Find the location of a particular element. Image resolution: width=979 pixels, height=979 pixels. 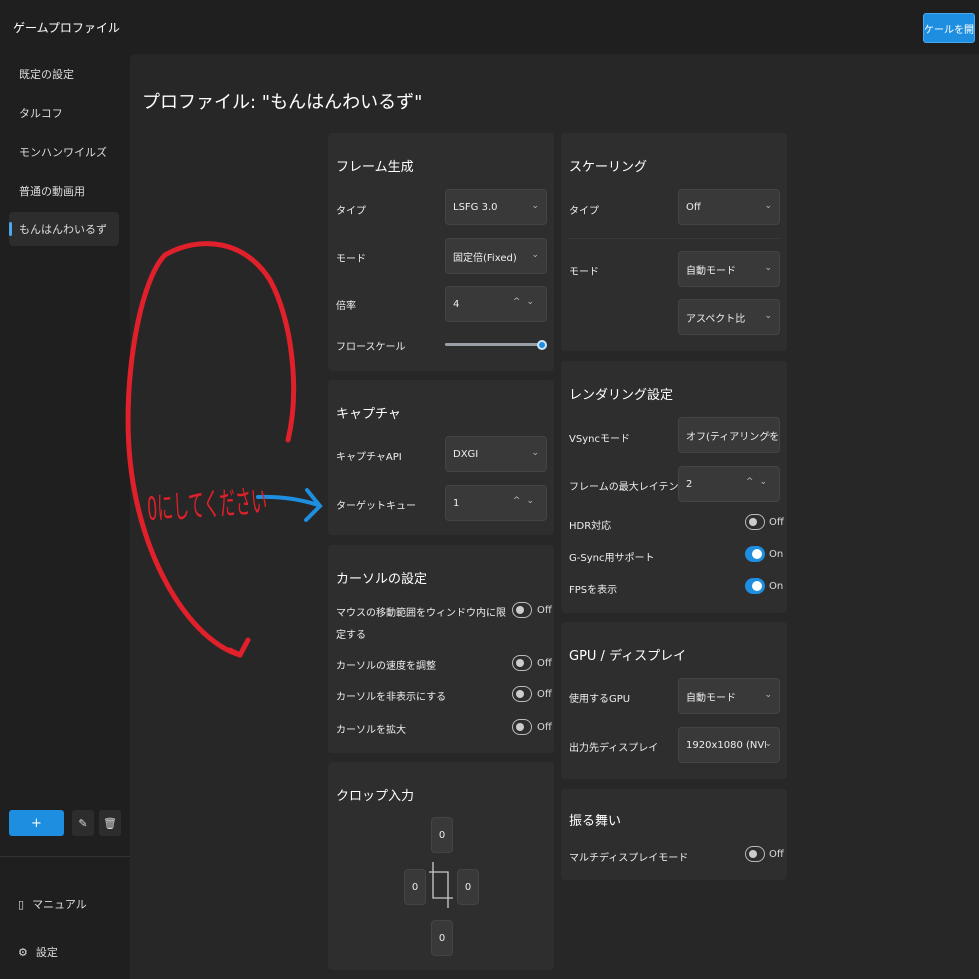

sidebar-item-default: 既定の設定 is located at coordinates (64, 74).